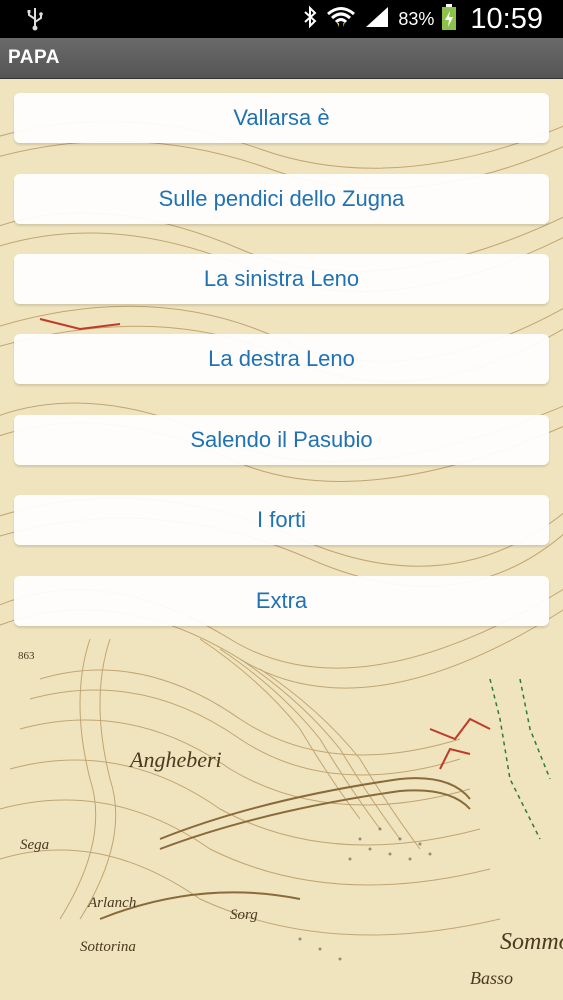 The height and width of the screenshot is (1000, 563). Describe the element at coordinates (26, 656) in the screenshot. I see `map-label-elevation: 863` at that location.